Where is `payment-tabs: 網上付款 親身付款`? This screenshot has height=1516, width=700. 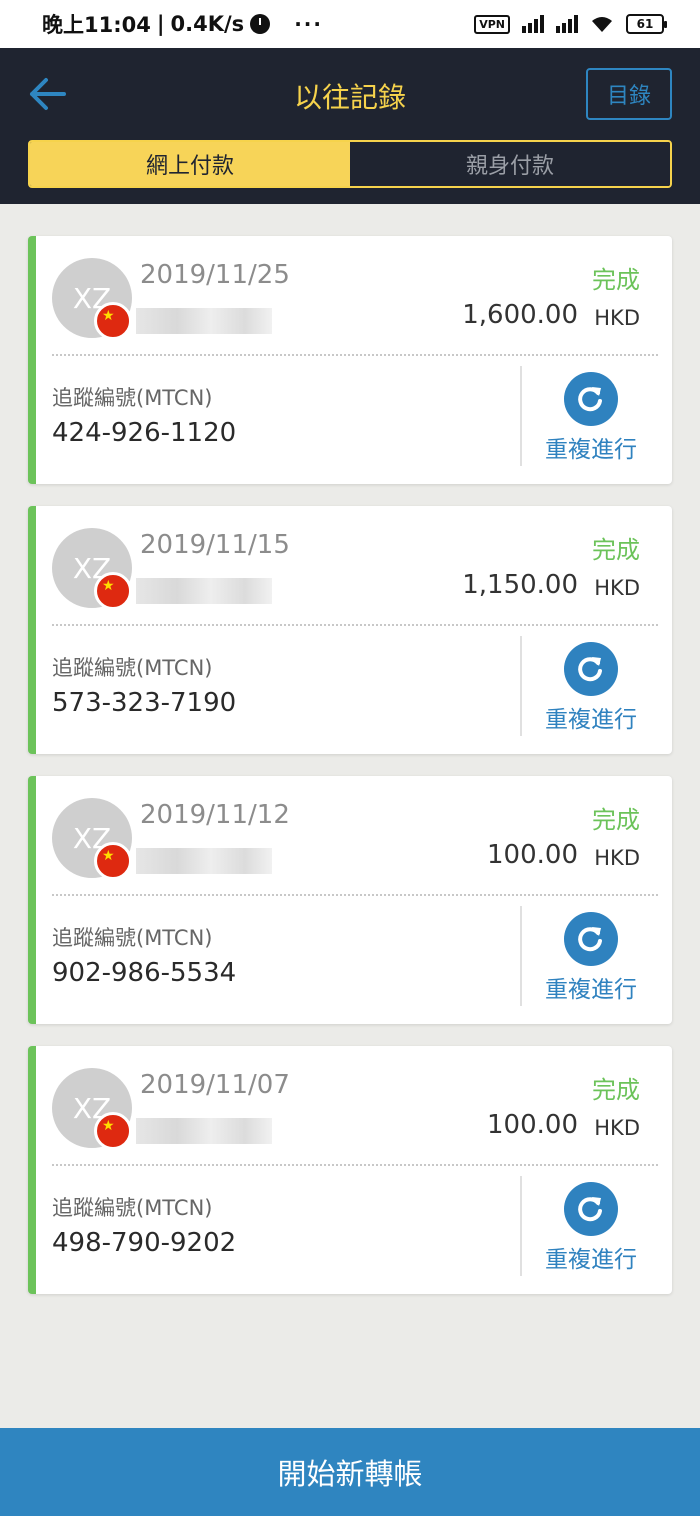 payment-tabs: 網上付款 親身付款 is located at coordinates (350, 164).